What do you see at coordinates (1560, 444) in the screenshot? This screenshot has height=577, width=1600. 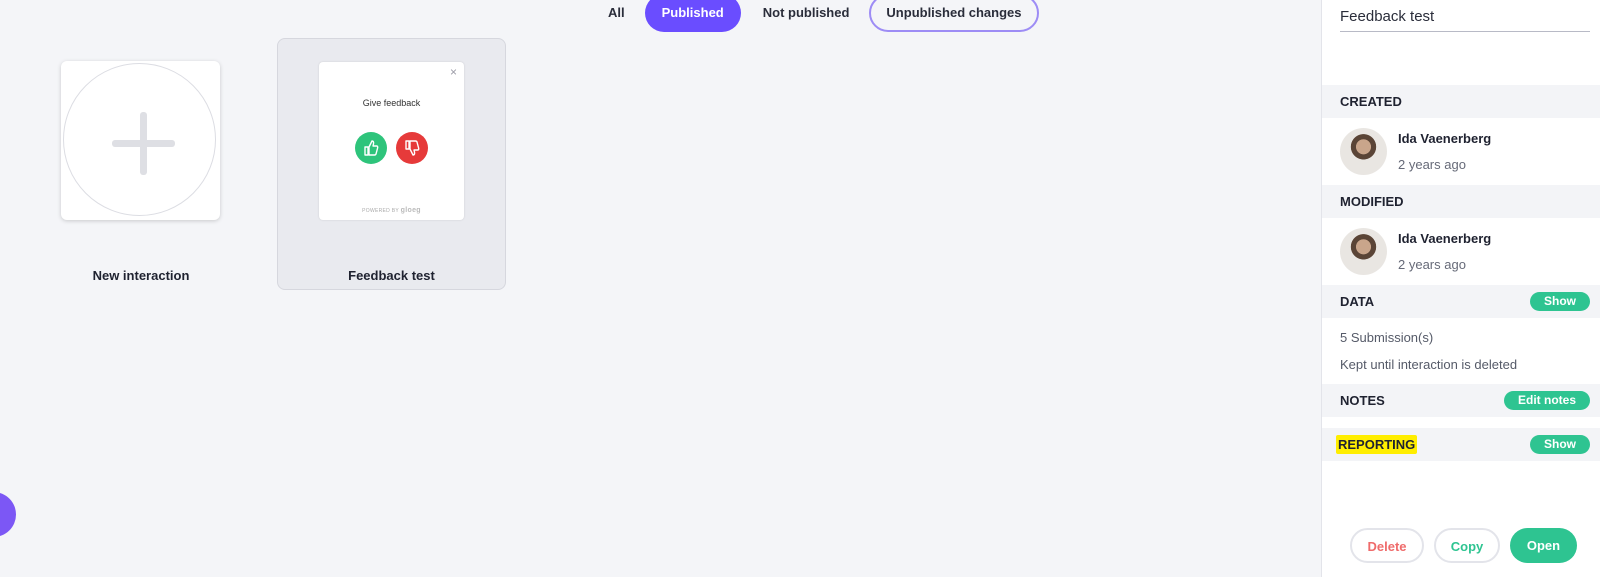 I see `reporting-show-button: Show` at bounding box center [1560, 444].